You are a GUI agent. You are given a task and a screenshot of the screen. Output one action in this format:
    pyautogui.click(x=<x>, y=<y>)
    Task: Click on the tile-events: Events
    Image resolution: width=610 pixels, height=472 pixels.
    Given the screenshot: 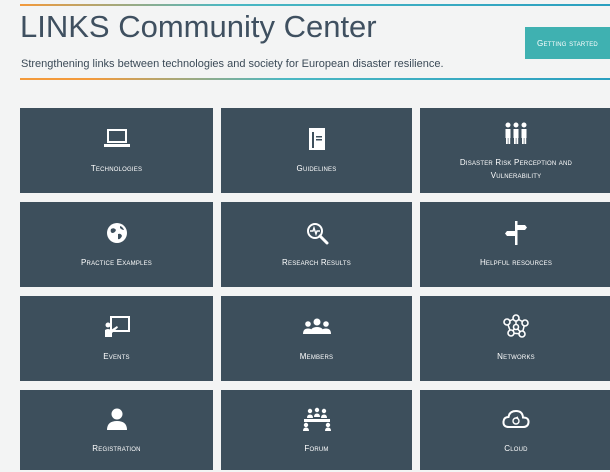 What is the action you would take?
    pyautogui.click(x=116, y=338)
    